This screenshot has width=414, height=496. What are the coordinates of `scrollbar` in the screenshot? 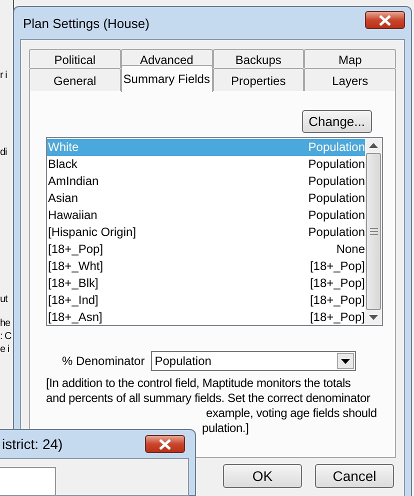 It's located at (373, 231).